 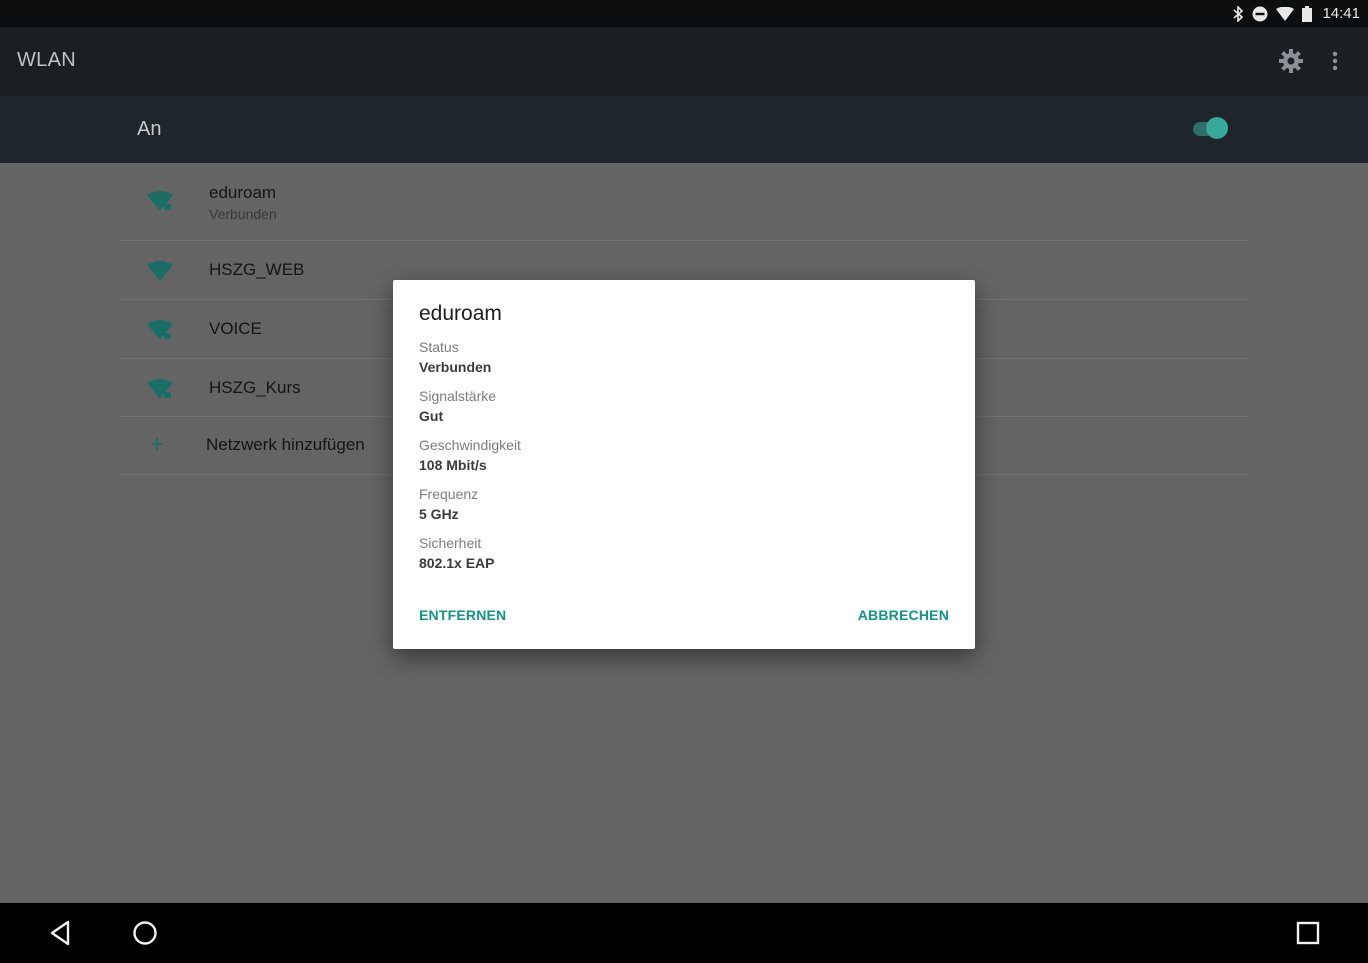 I want to click on field-value: Gut, so click(x=431, y=416).